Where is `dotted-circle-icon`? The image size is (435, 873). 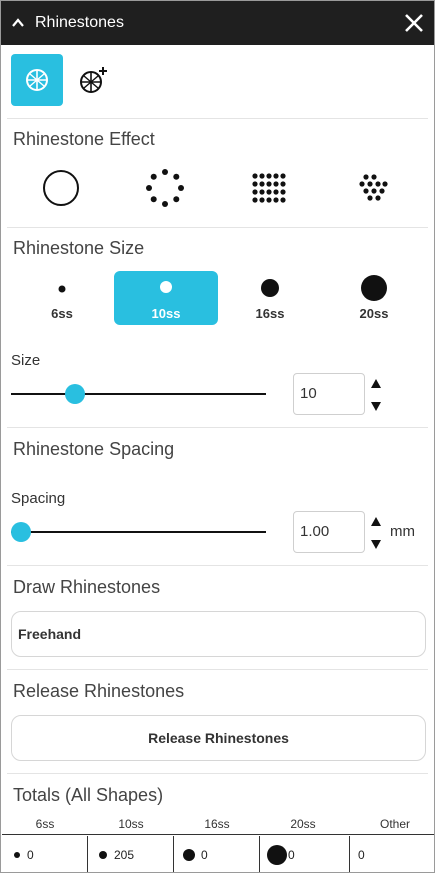
dotted-circle-icon is located at coordinates (165, 188).